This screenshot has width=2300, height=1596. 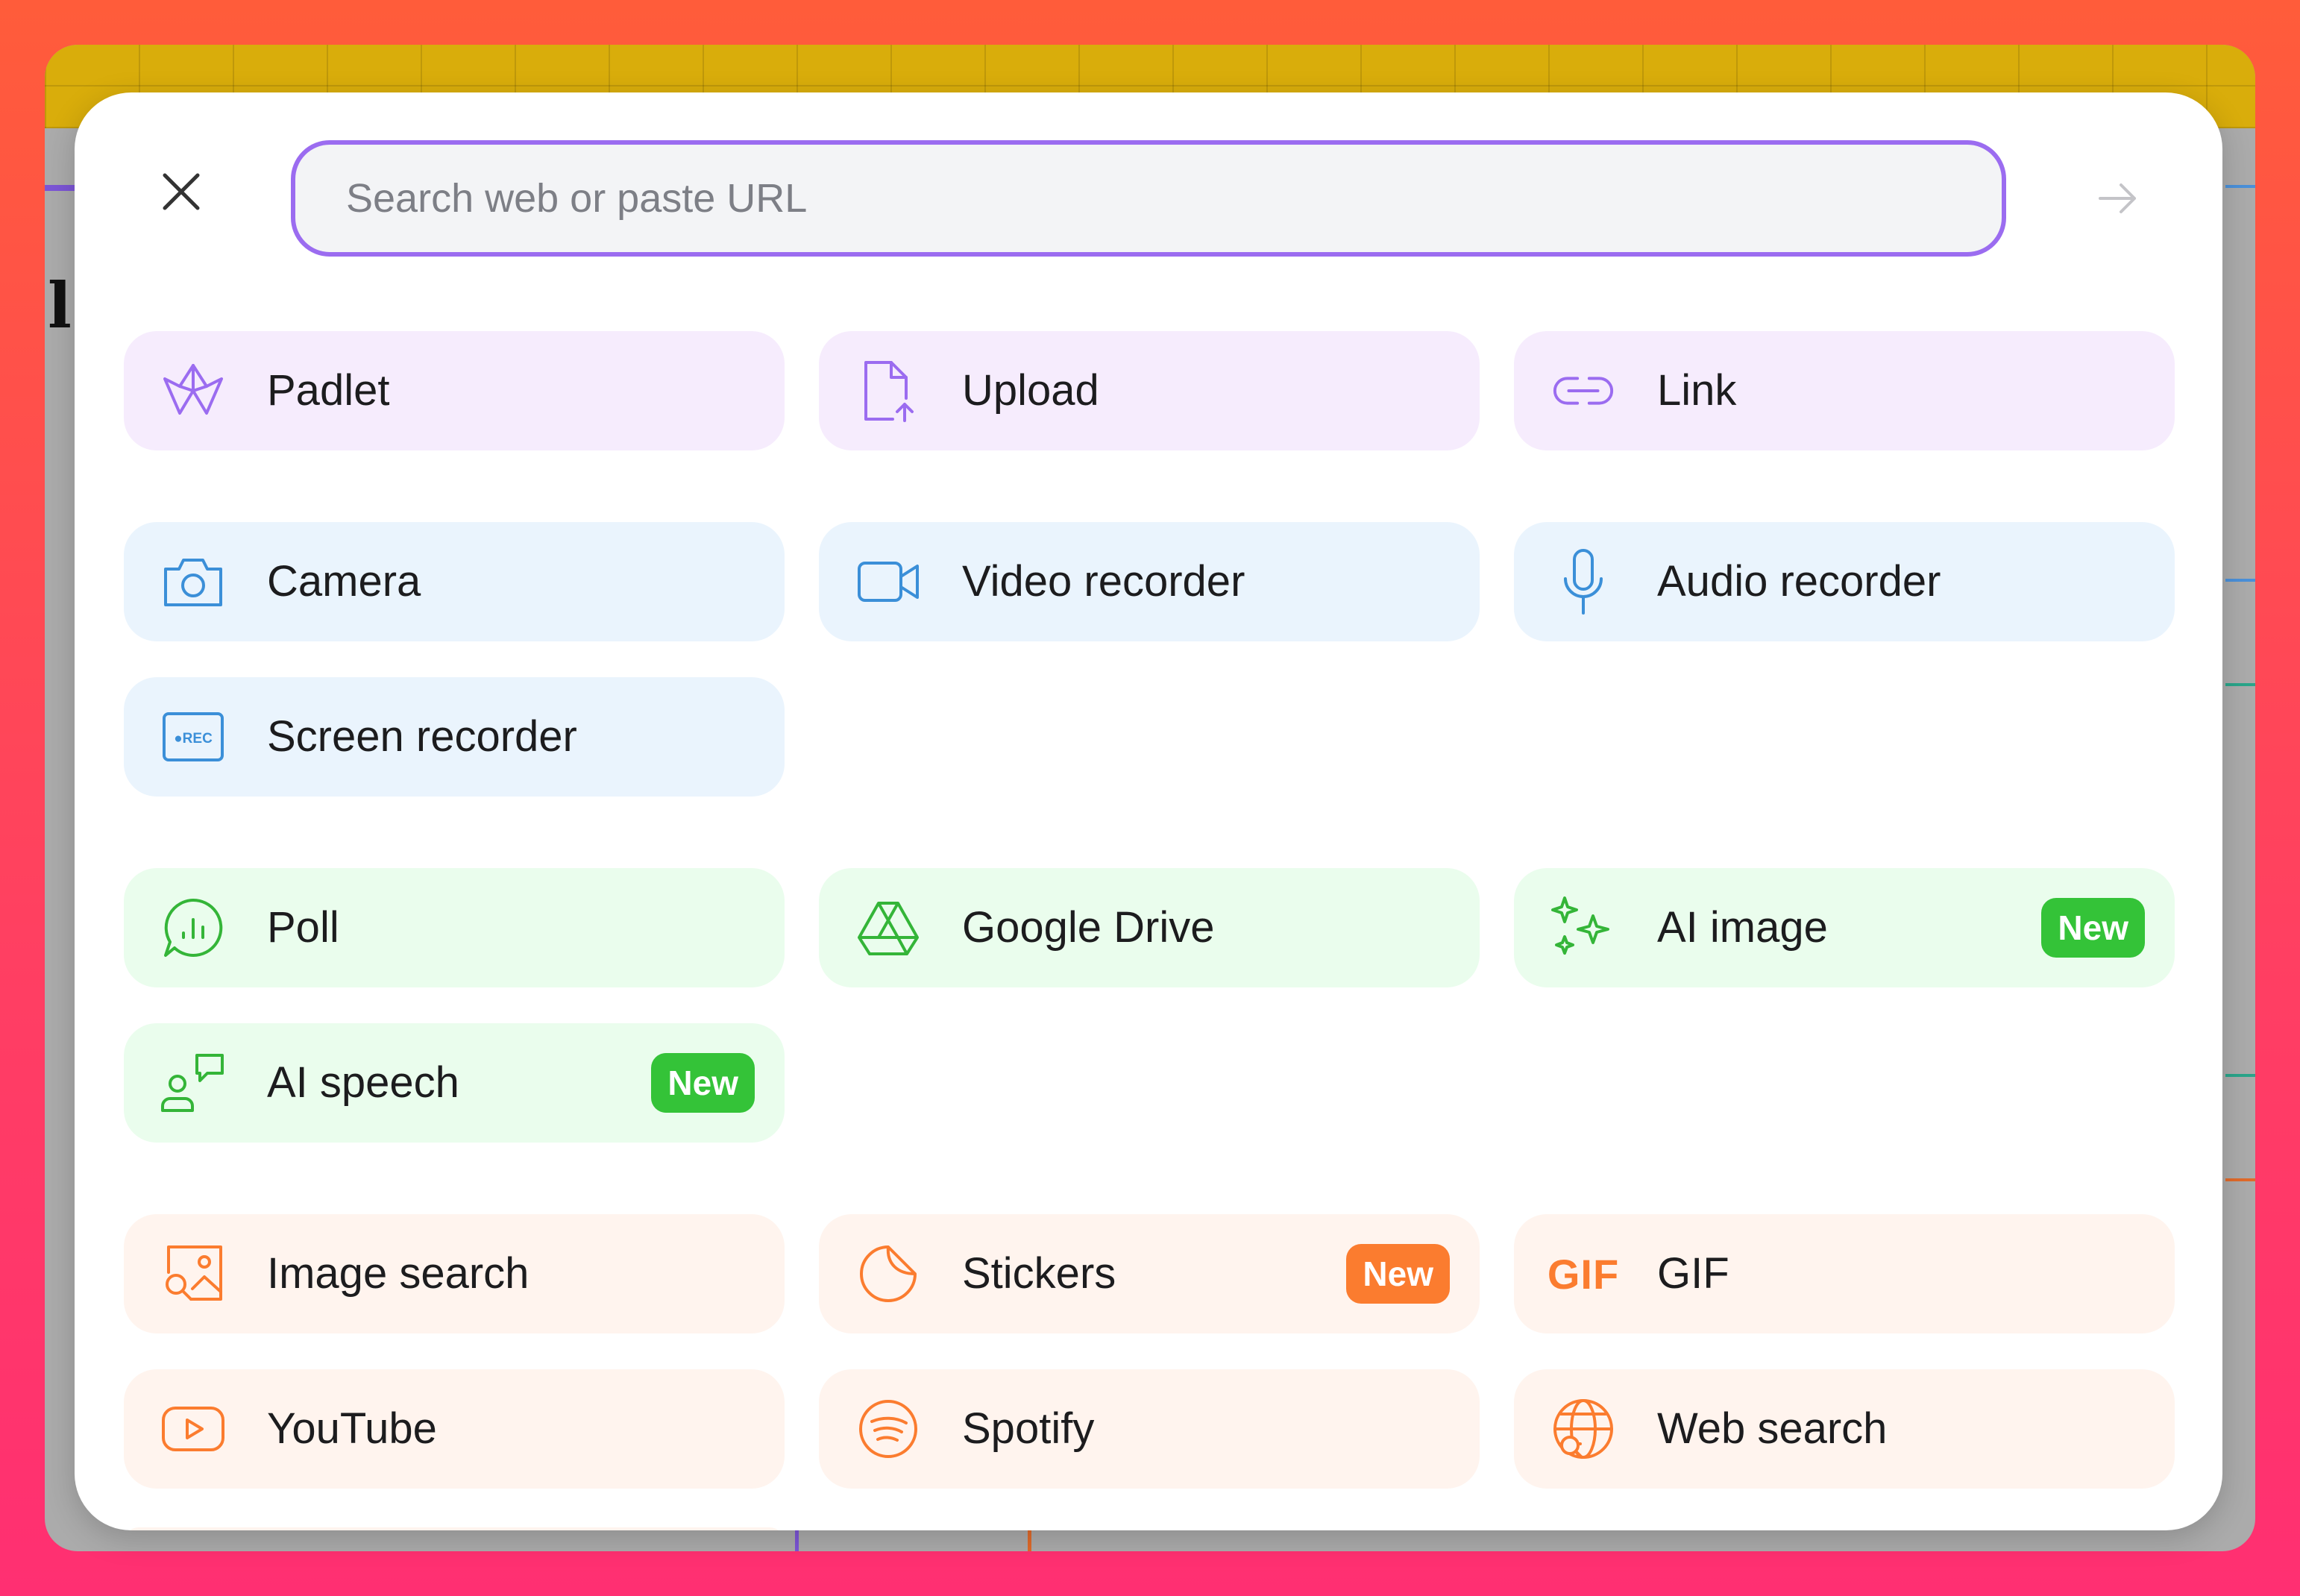 I want to click on image-search-icon, so click(x=193, y=1274).